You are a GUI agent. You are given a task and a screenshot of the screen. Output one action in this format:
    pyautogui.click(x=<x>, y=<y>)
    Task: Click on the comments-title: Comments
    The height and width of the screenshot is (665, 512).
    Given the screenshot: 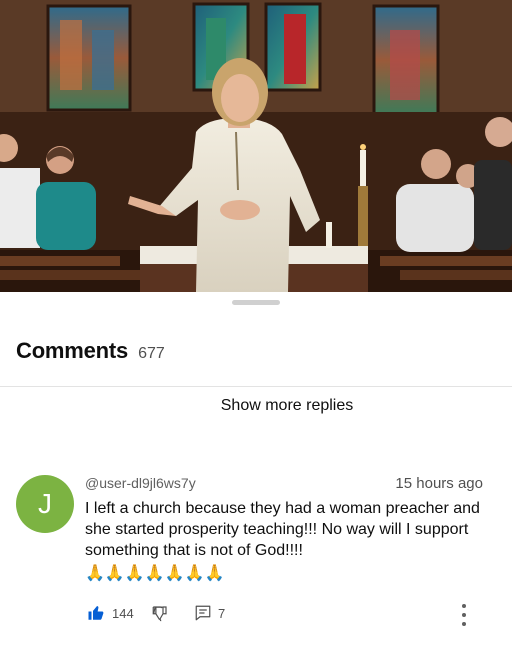 What is the action you would take?
    pyautogui.click(x=72, y=350)
    